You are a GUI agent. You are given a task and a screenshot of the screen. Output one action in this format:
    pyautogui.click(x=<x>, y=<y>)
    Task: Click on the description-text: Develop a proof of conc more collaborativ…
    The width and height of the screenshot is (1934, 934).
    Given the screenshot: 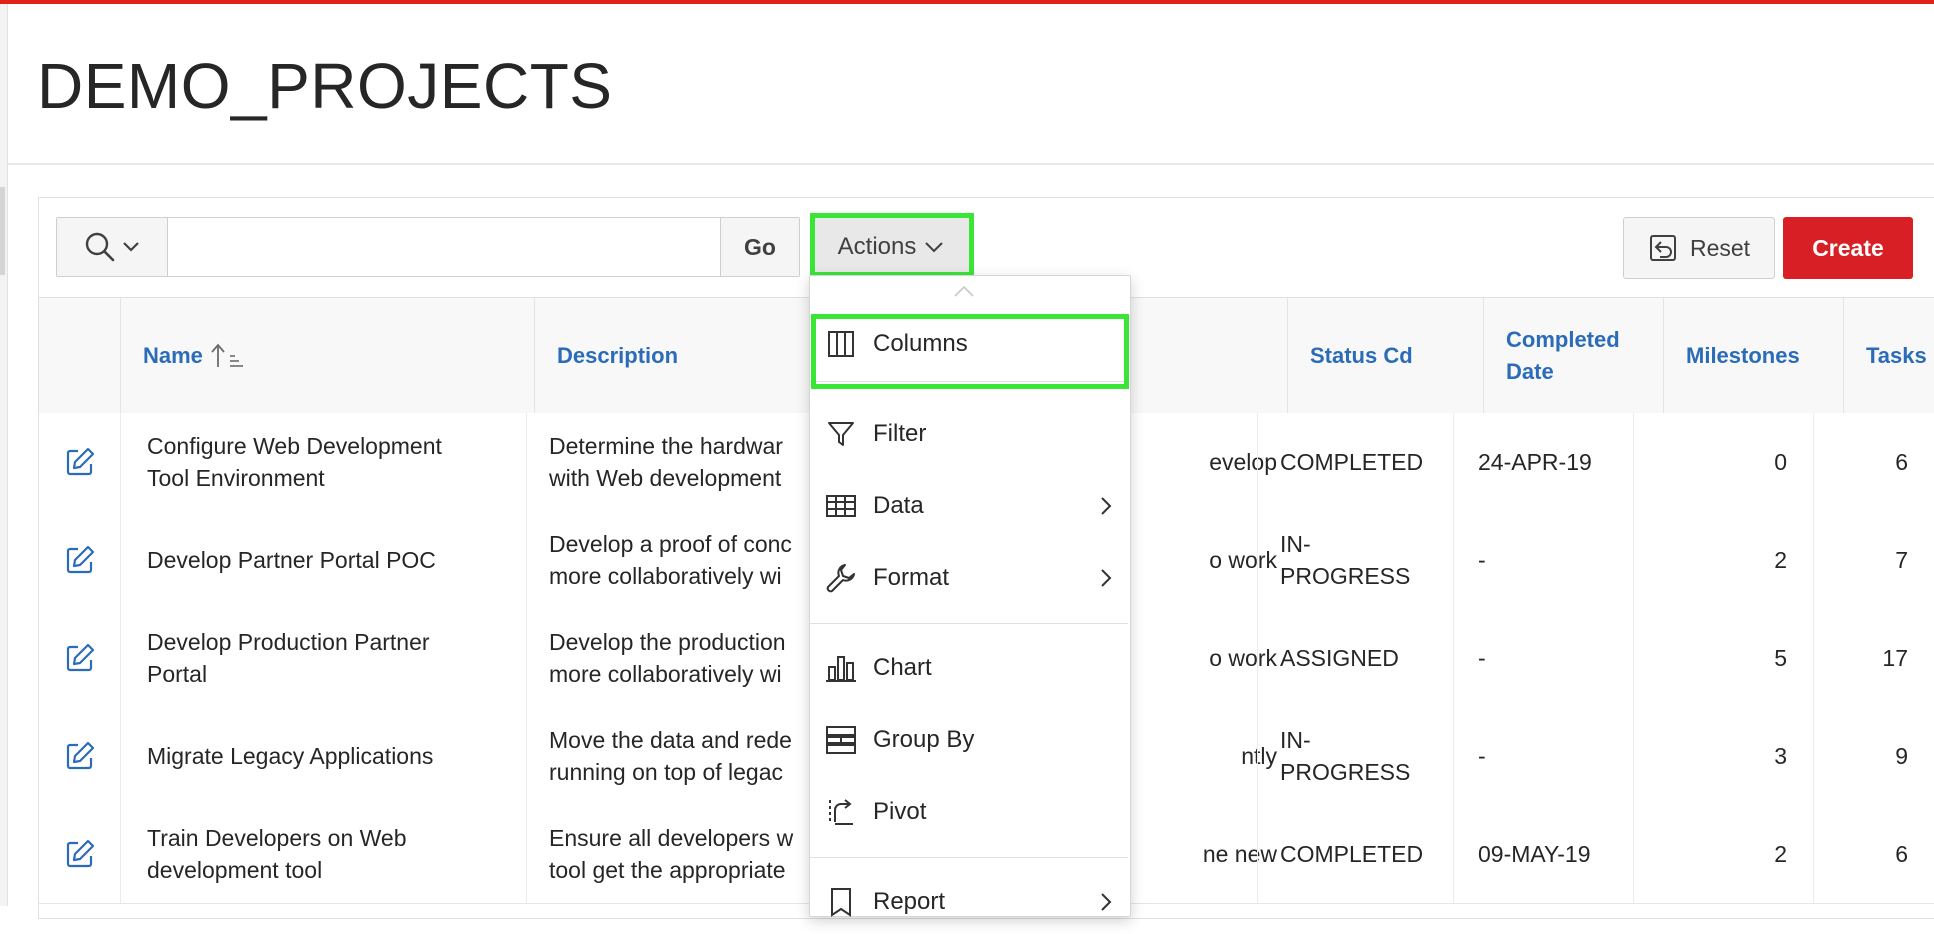 What is the action you would take?
    pyautogui.click(x=670, y=560)
    